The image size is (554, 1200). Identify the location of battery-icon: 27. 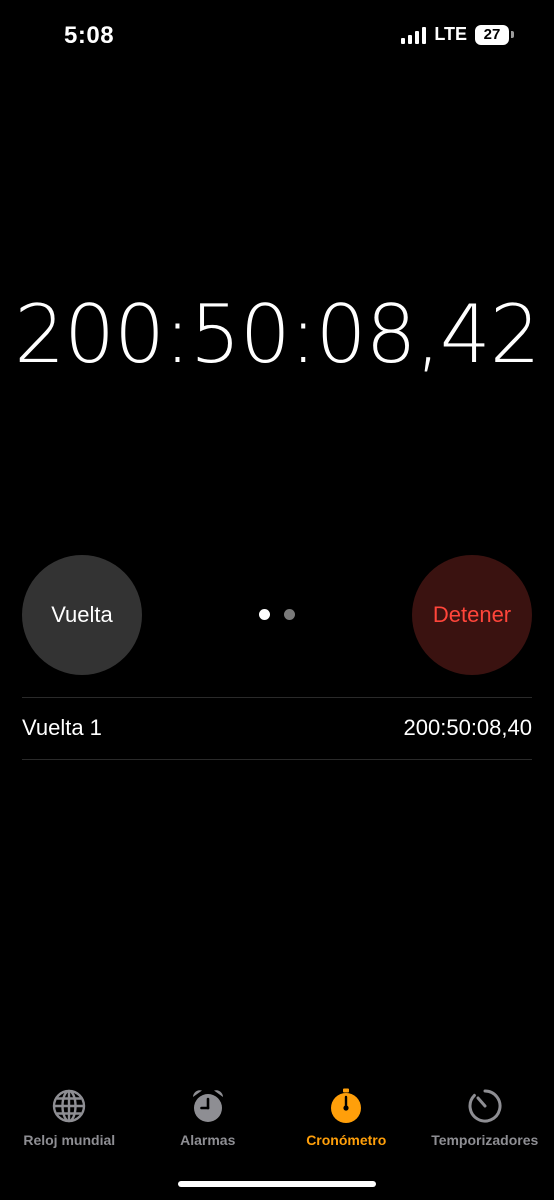
(492, 34).